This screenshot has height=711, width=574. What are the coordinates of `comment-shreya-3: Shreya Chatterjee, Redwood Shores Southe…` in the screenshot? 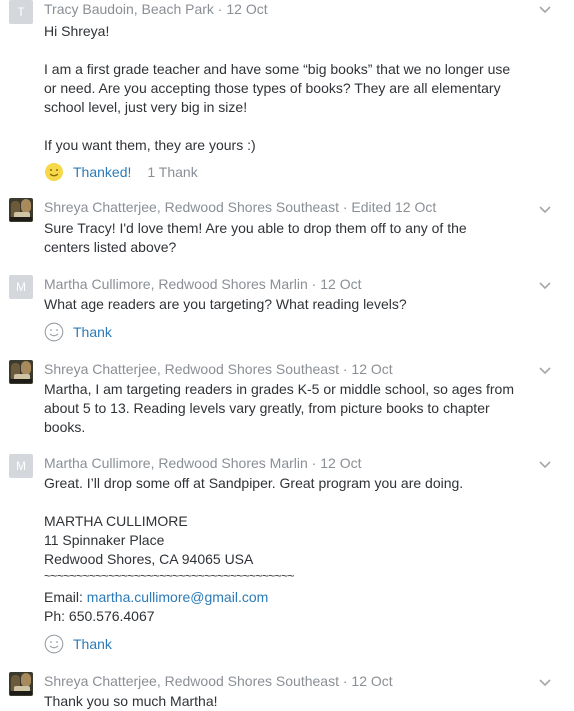 It's located at (287, 691).